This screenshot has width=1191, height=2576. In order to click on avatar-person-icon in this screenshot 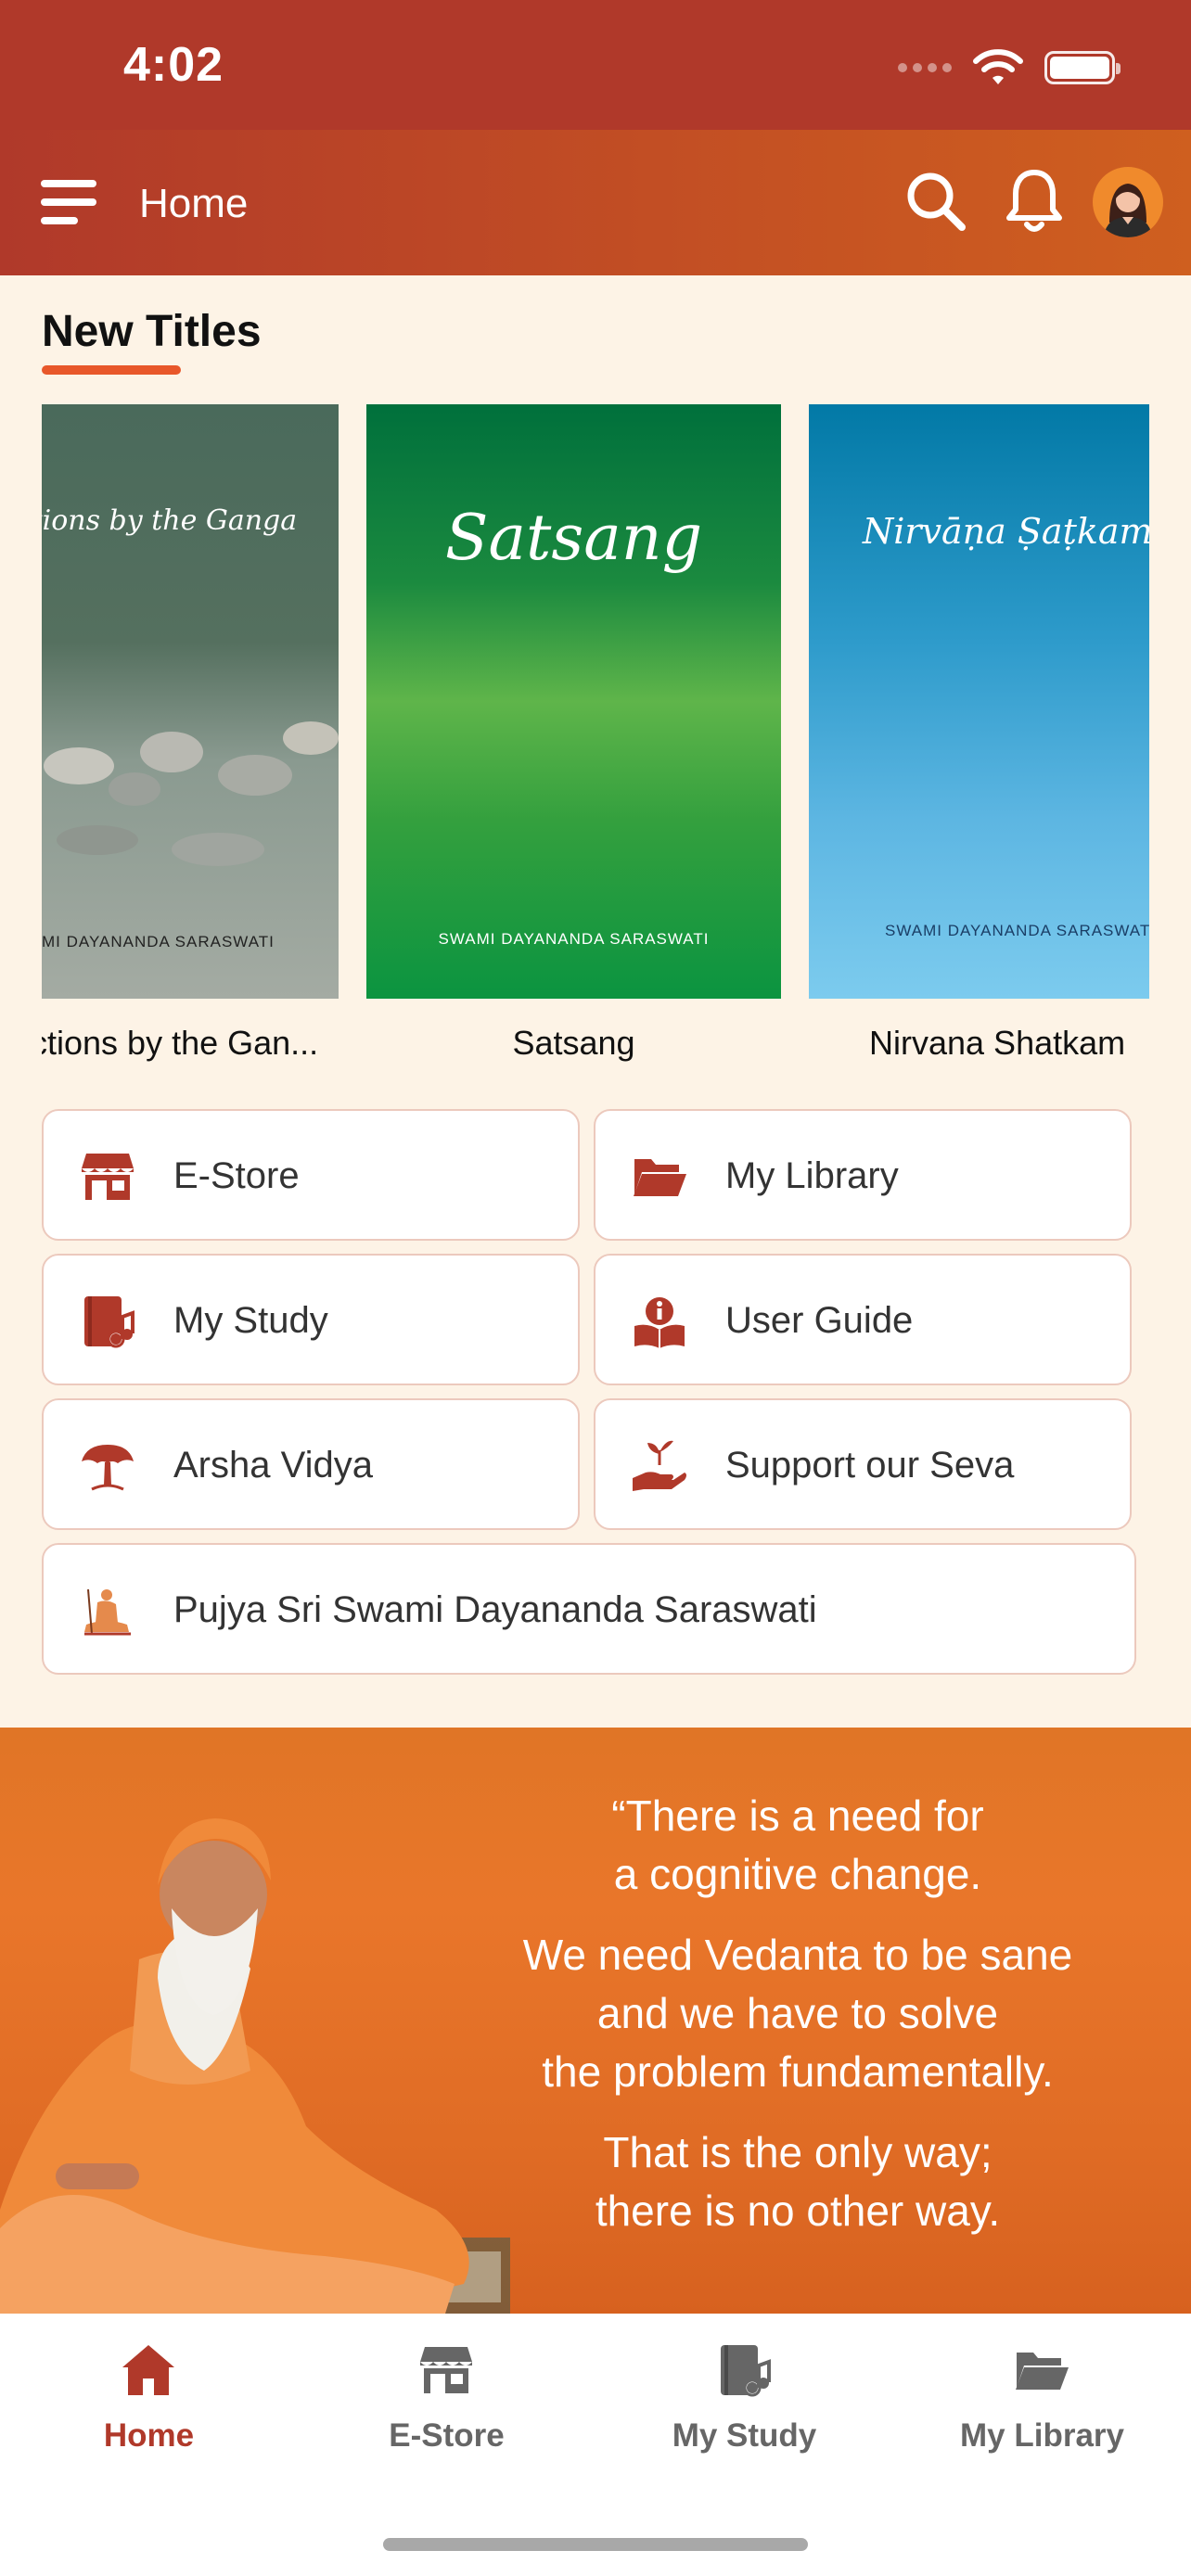, I will do `click(1128, 211)`.